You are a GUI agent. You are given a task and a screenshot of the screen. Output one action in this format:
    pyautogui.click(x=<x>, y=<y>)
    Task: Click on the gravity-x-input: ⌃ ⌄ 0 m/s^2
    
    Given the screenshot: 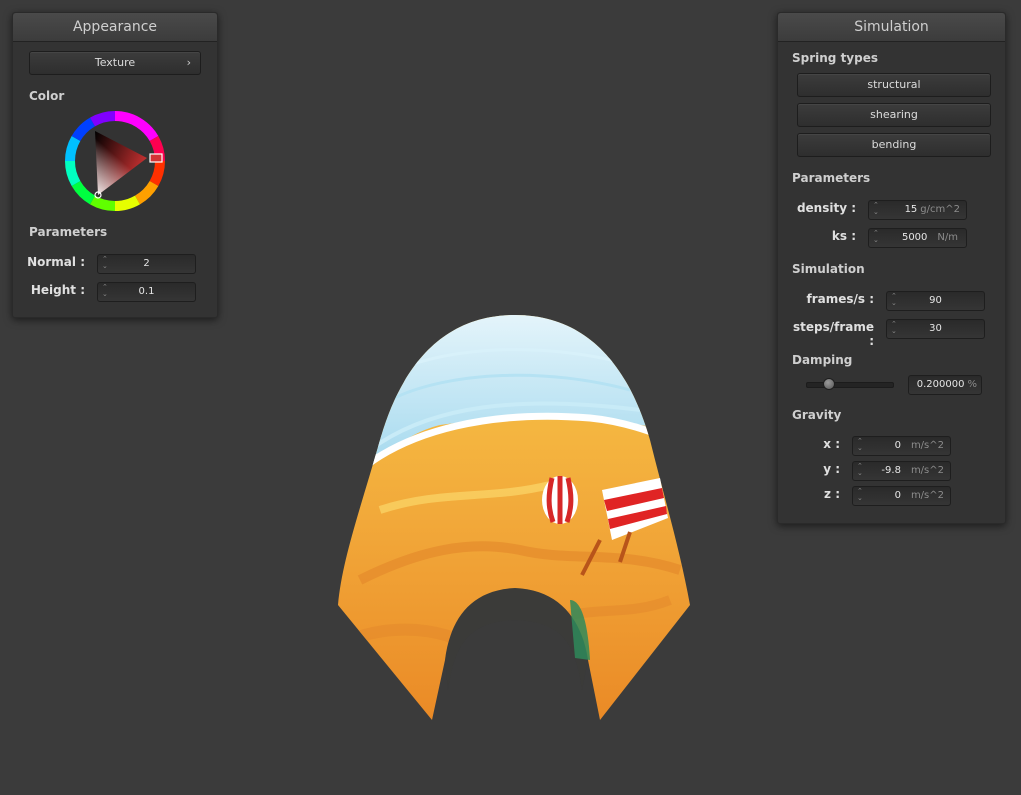 What is the action you would take?
    pyautogui.click(x=901, y=446)
    